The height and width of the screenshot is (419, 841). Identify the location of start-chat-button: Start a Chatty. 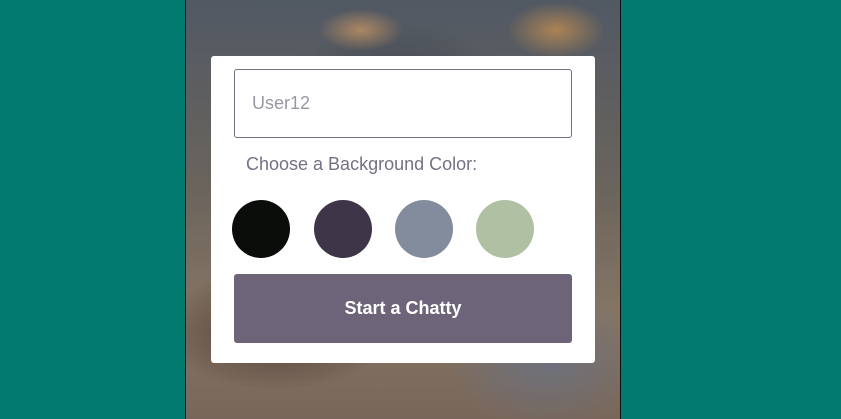
(403, 308).